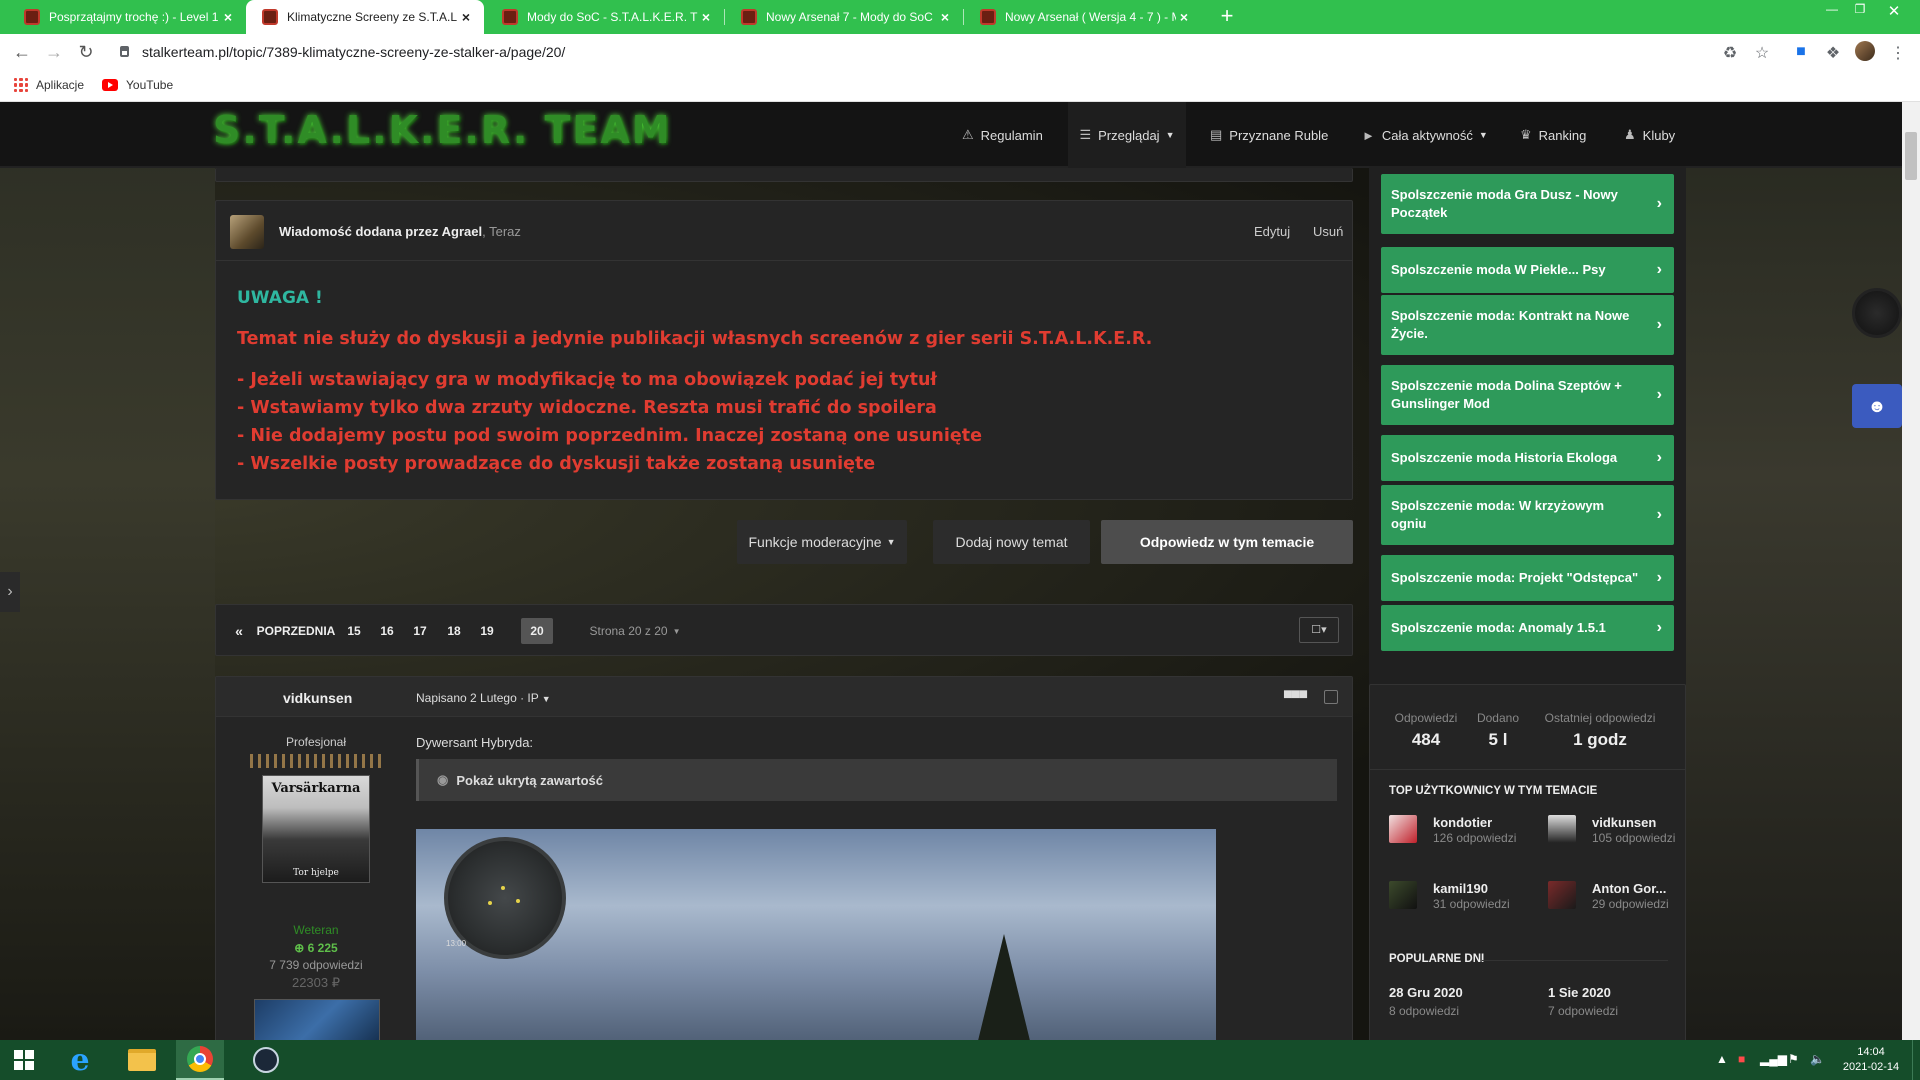 This screenshot has width=1920, height=1080. I want to click on nav-activity: ► Cała aktywność ▼, so click(1425, 135).